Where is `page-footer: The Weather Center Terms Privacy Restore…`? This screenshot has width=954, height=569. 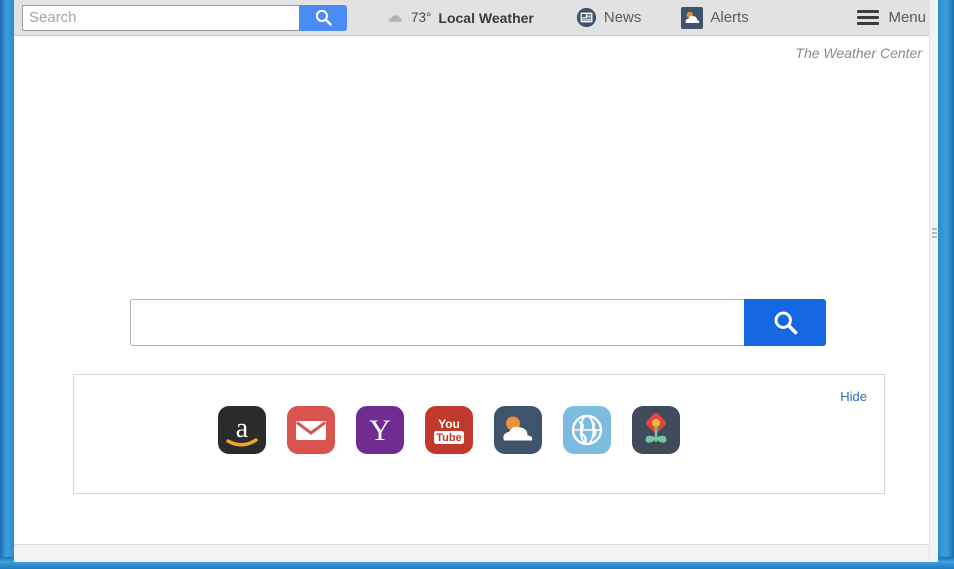
page-footer: The Weather Center Terms Privacy Restore… is located at coordinates (476, 553).